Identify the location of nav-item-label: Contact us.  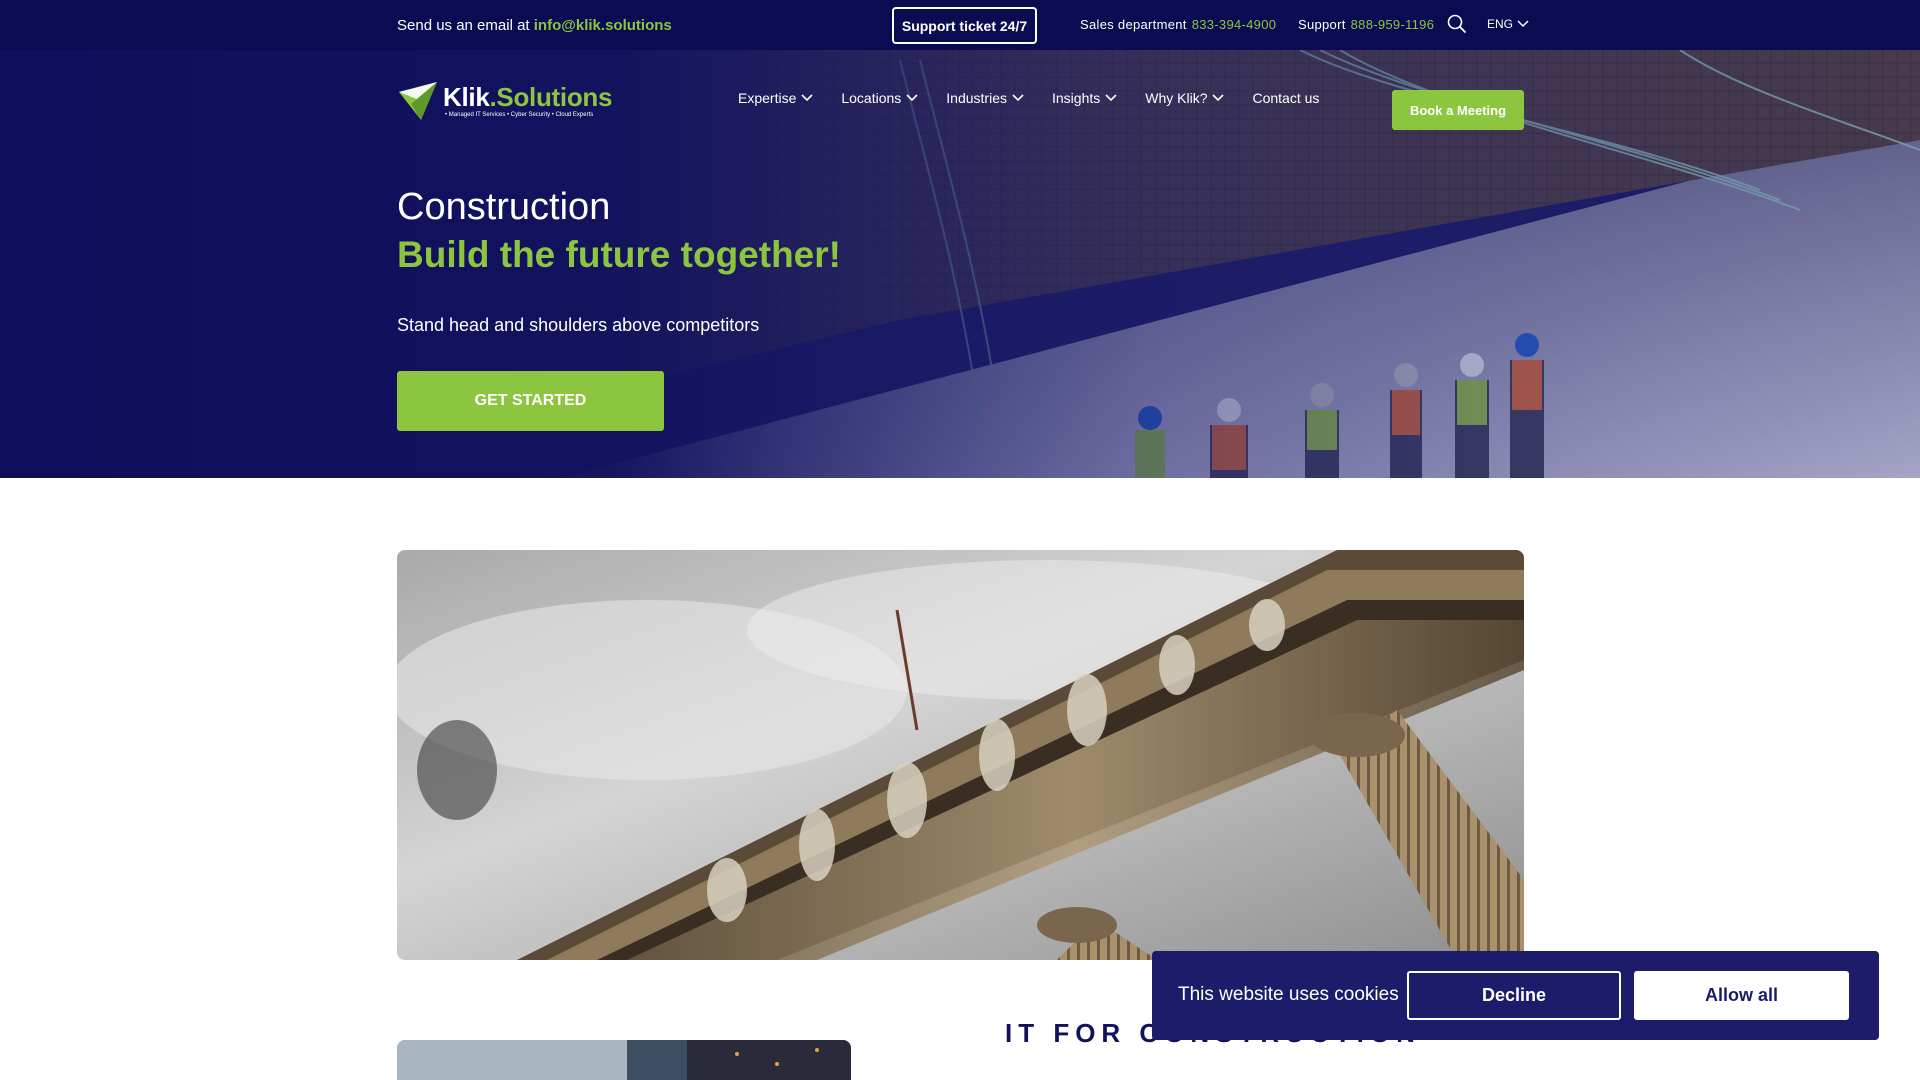
(1286, 98).